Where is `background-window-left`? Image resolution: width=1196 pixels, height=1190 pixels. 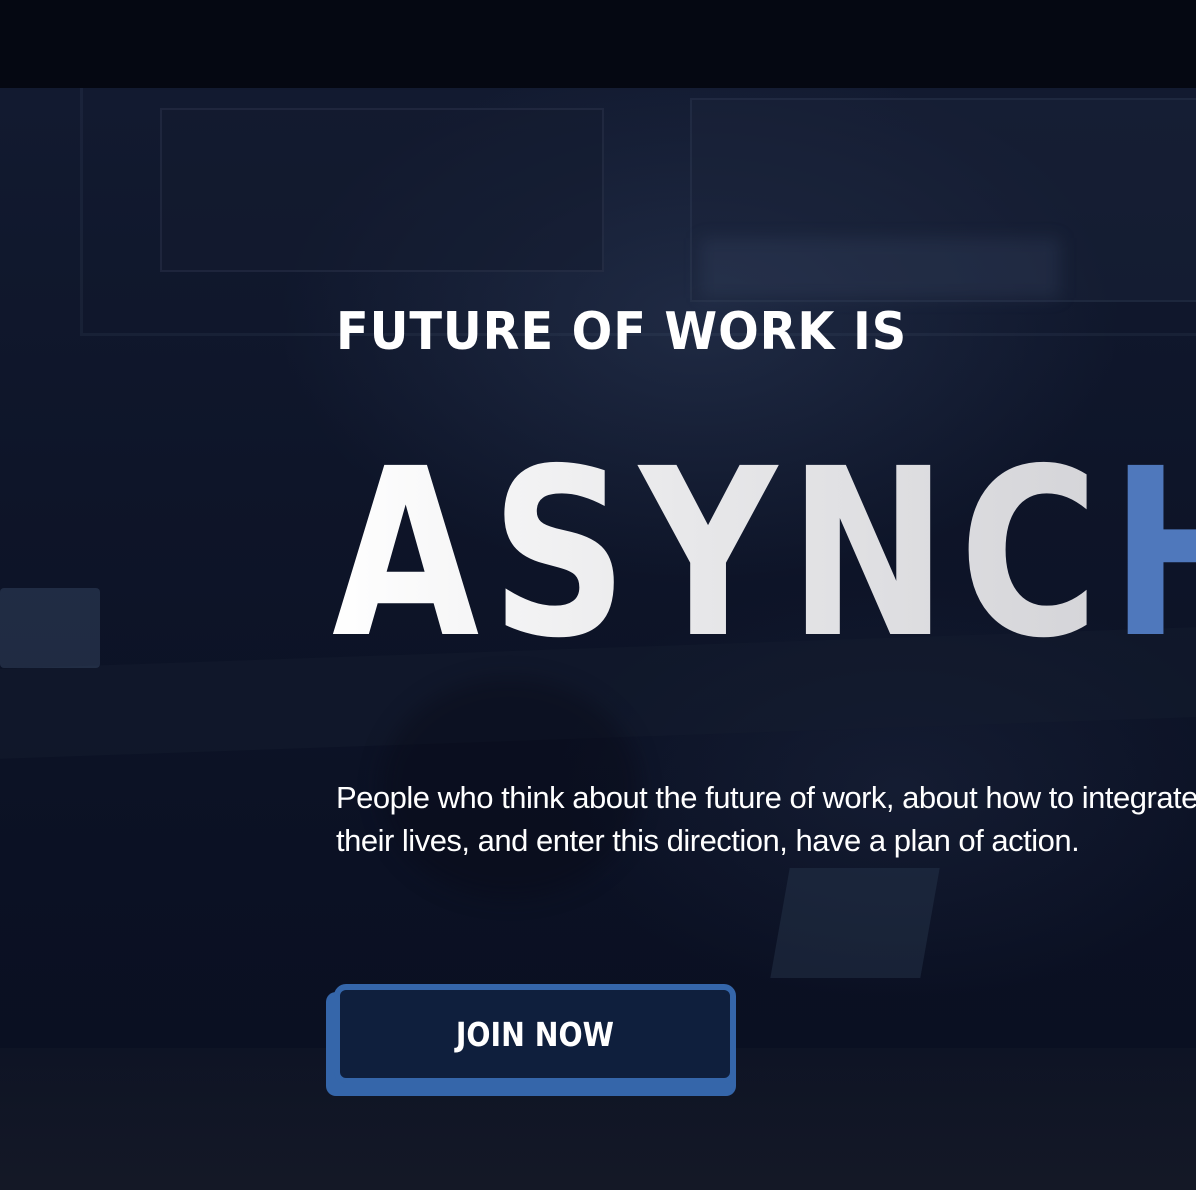
background-window-left is located at coordinates (382, 190).